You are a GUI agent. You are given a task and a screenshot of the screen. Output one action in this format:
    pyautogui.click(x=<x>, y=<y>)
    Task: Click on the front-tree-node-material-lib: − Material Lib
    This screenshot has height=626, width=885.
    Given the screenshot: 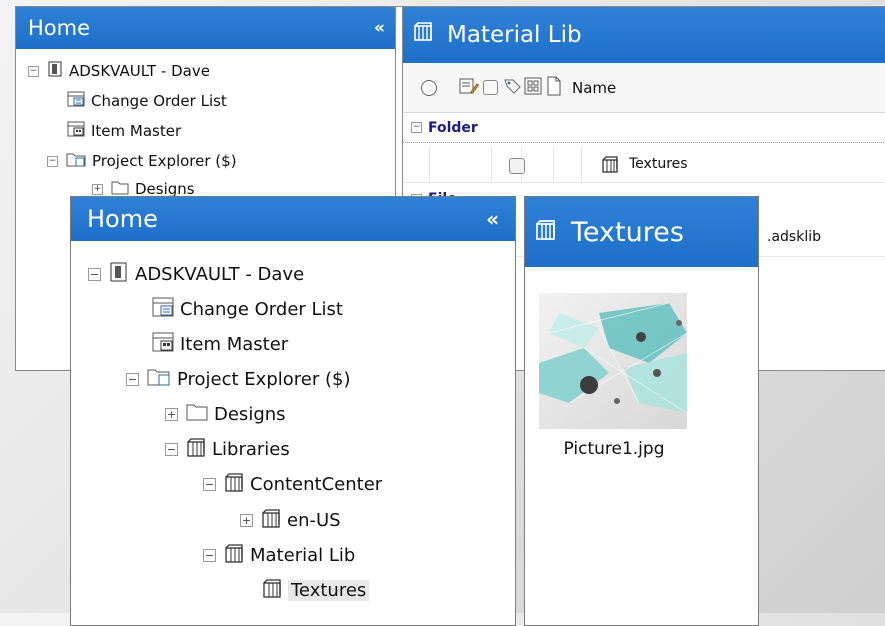 What is the action you would take?
    pyautogui.click(x=279, y=555)
    